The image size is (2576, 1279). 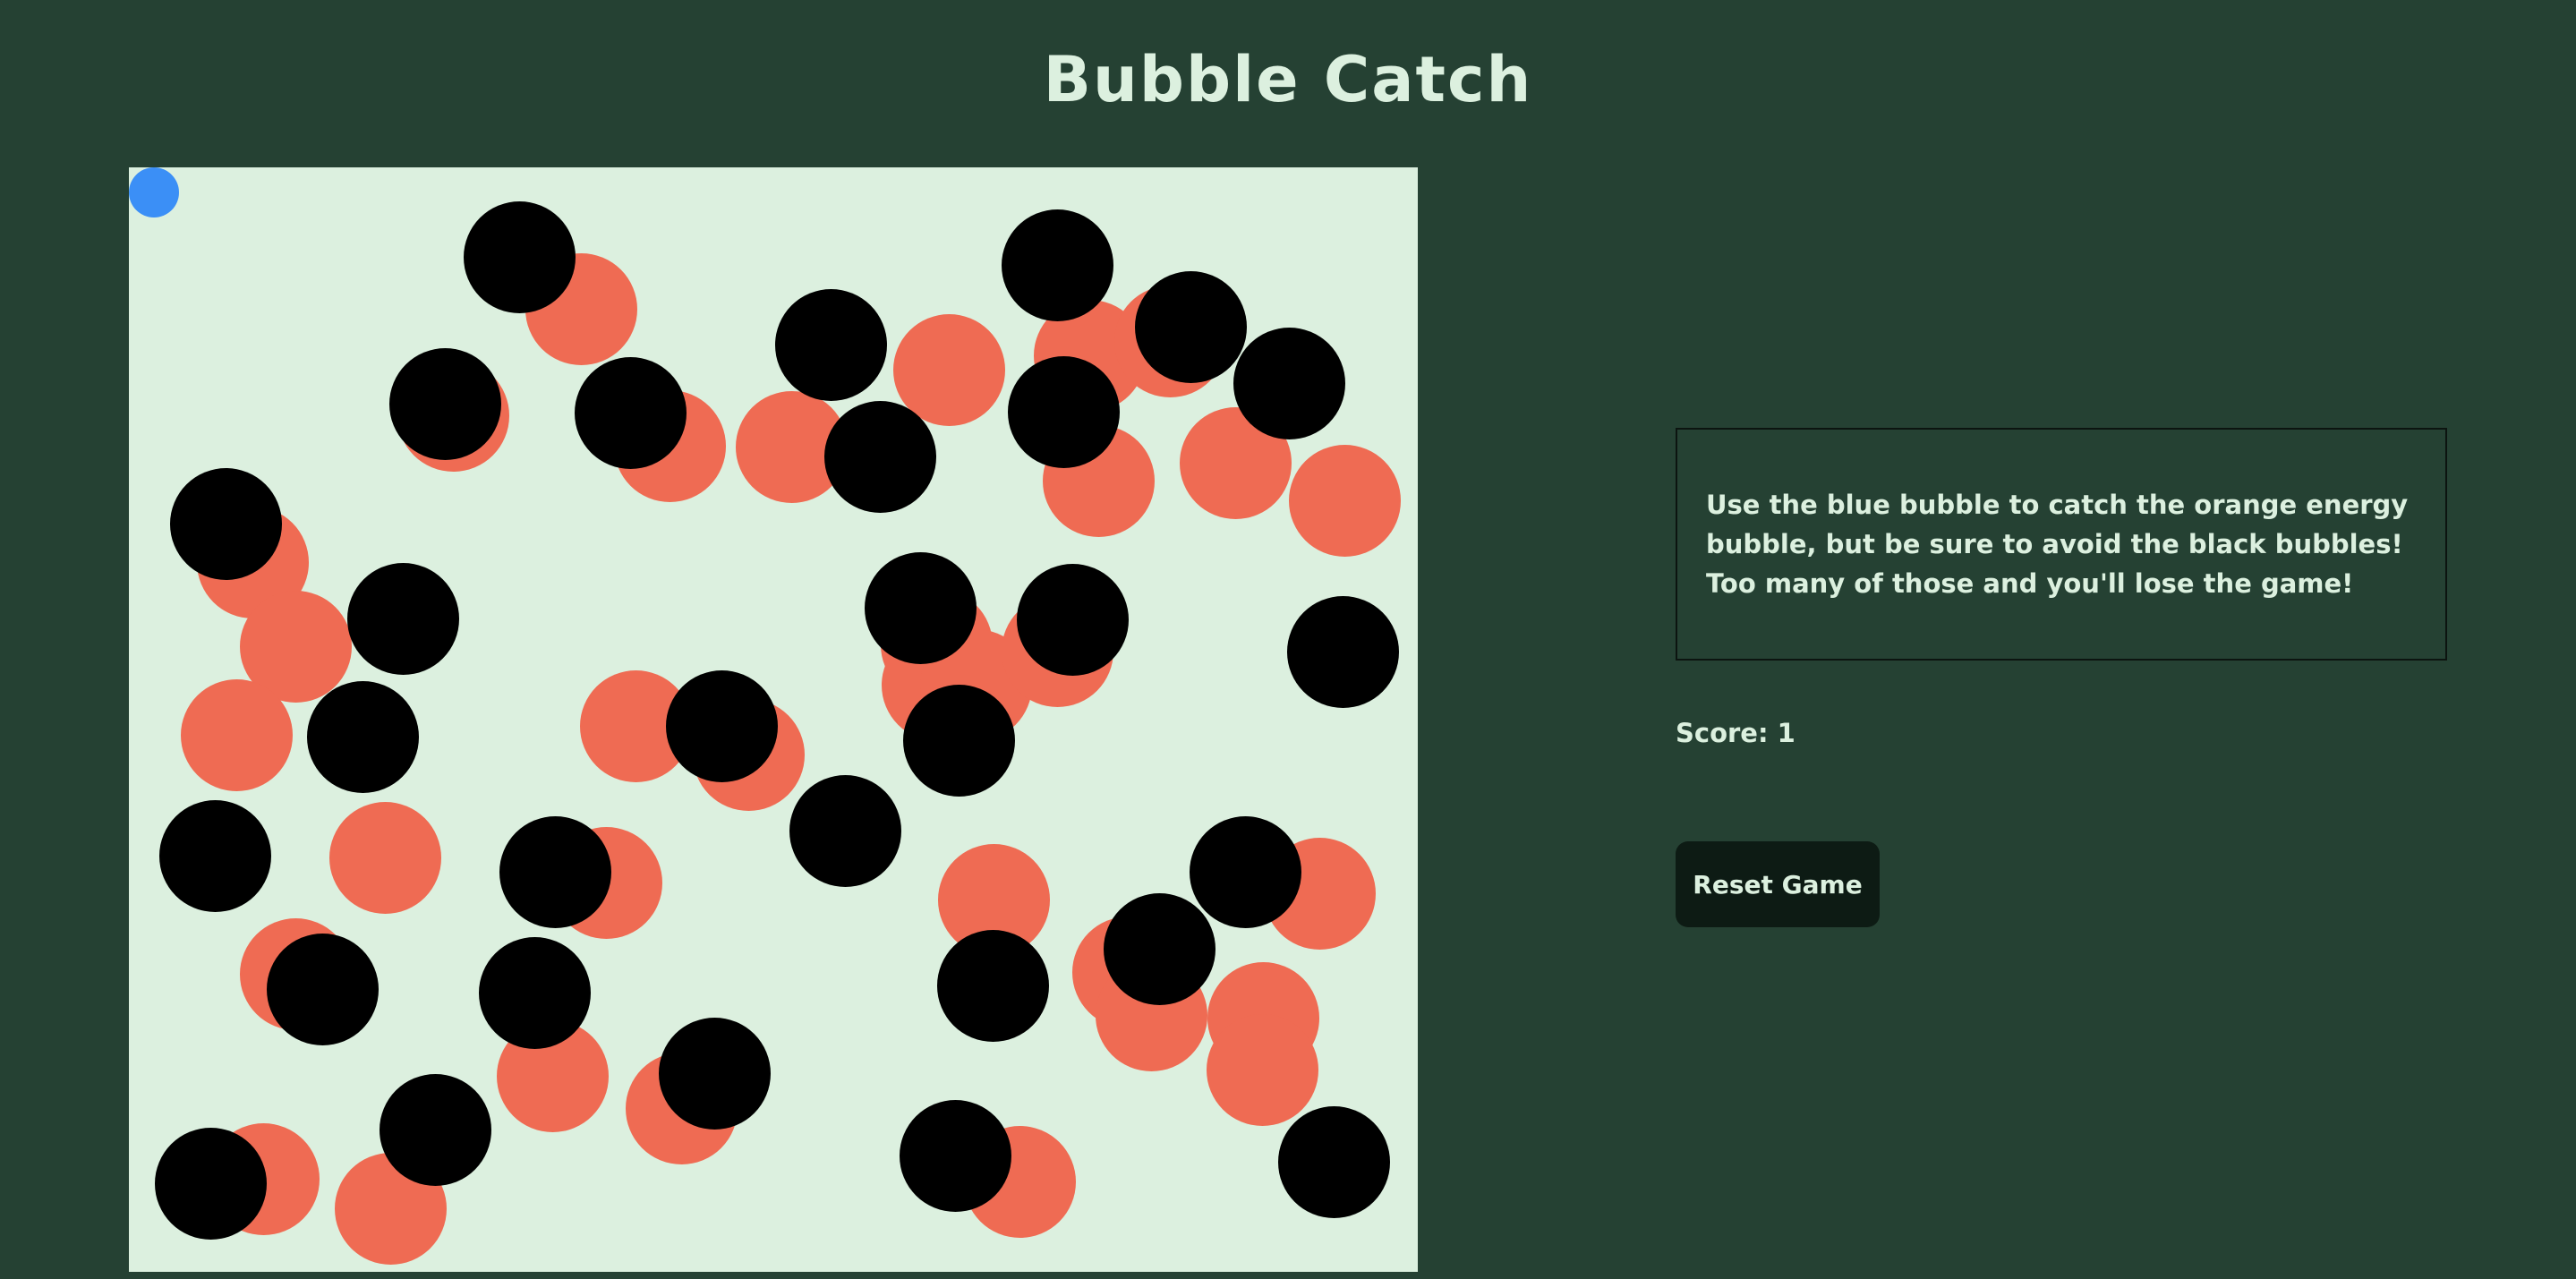 I want to click on reset-game-button: Reset Game, so click(x=1778, y=884).